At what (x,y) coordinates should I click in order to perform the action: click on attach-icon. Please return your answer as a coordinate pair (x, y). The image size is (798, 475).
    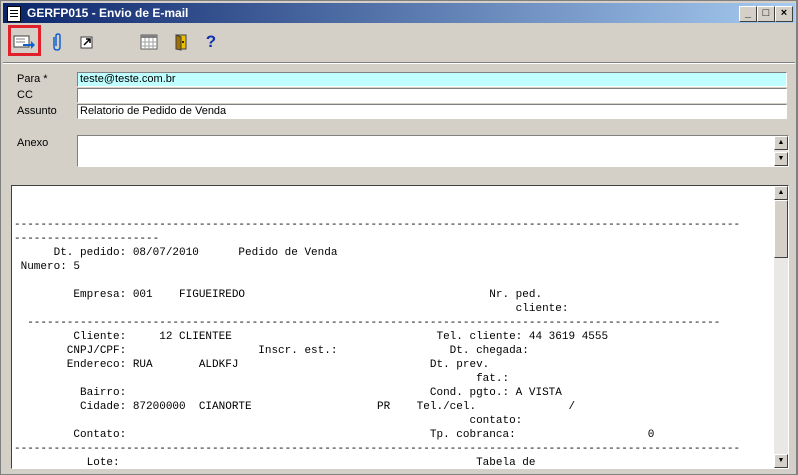
    Looking at the image, I should click on (57, 42).